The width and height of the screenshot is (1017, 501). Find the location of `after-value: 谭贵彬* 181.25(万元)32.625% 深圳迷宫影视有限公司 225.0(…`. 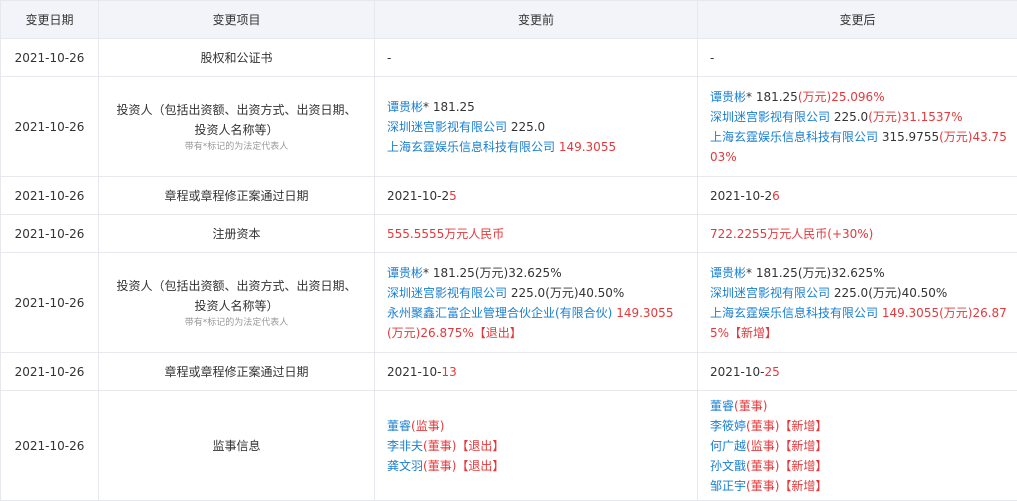

after-value: 谭贵彬* 181.25(万元)32.625% 深圳迷宫影视有限公司 225.0(… is located at coordinates (857, 303).